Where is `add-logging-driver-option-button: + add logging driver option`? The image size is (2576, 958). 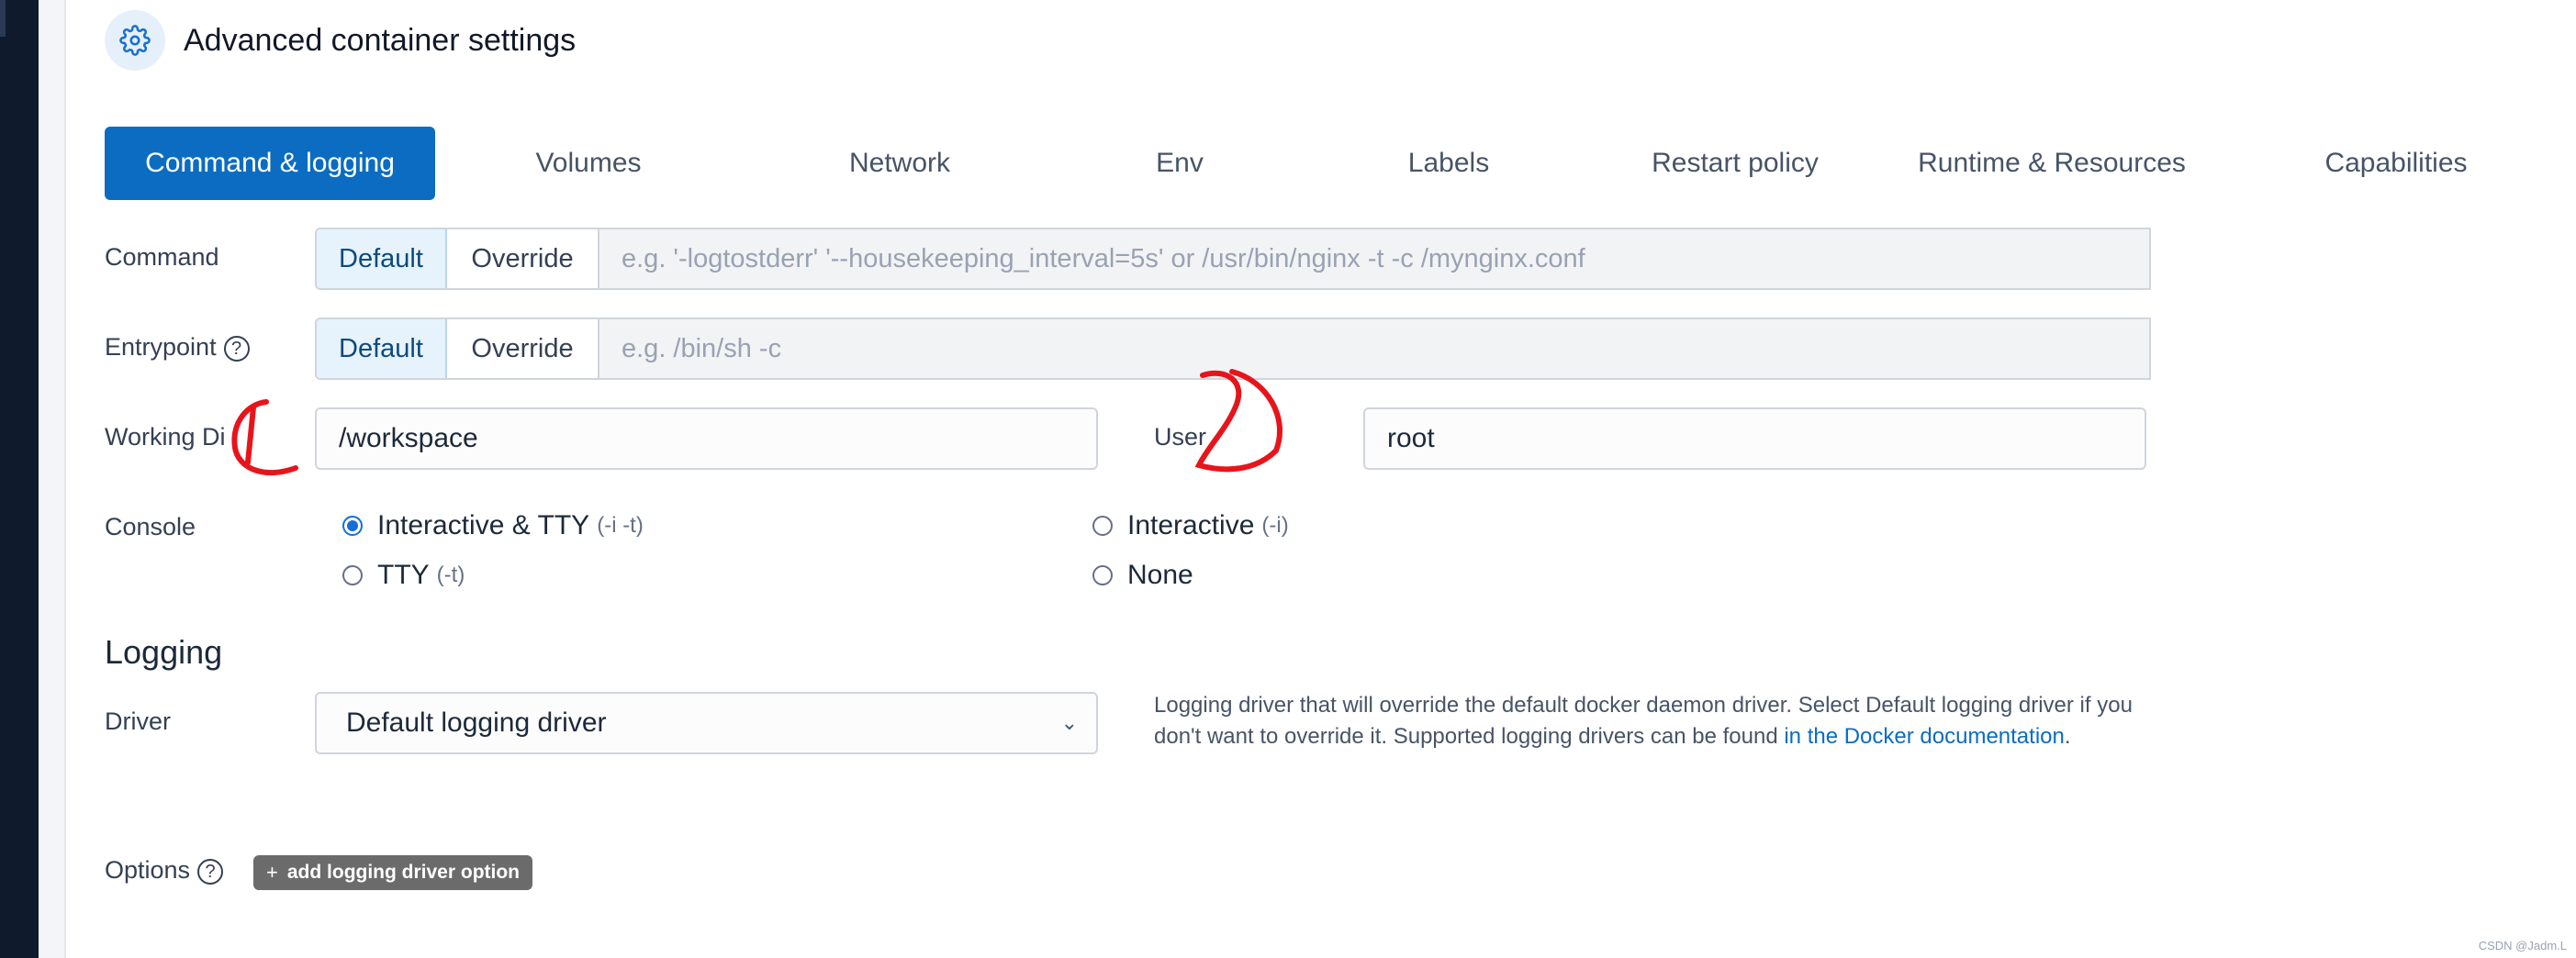
add-logging-driver-option-button: + add logging driver option is located at coordinates (393, 872).